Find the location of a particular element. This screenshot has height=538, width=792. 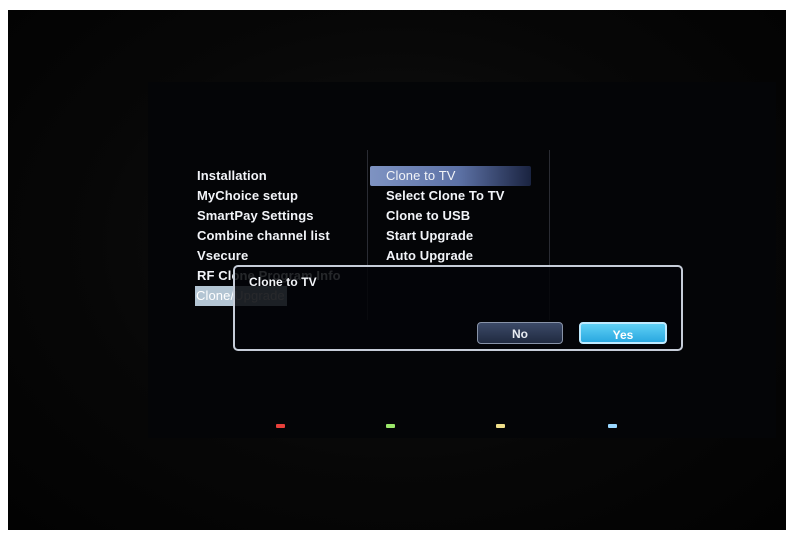

menu-item-label: MyChoice setup is located at coordinates (248, 195).